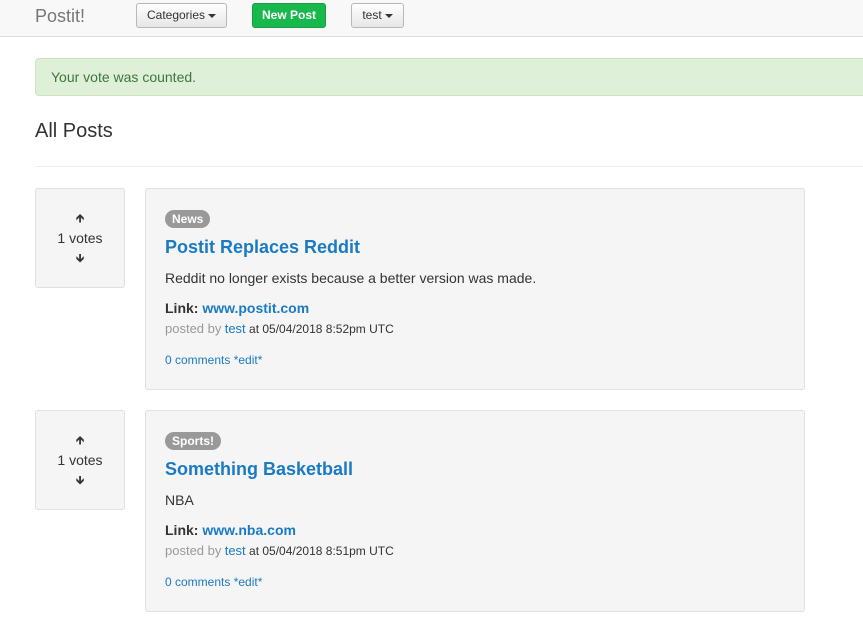 This screenshot has width=863, height=644. Describe the element at coordinates (321, 329) in the screenshot. I see `post-timestamp: at 05/04/2018 8:52pm UTC` at that location.